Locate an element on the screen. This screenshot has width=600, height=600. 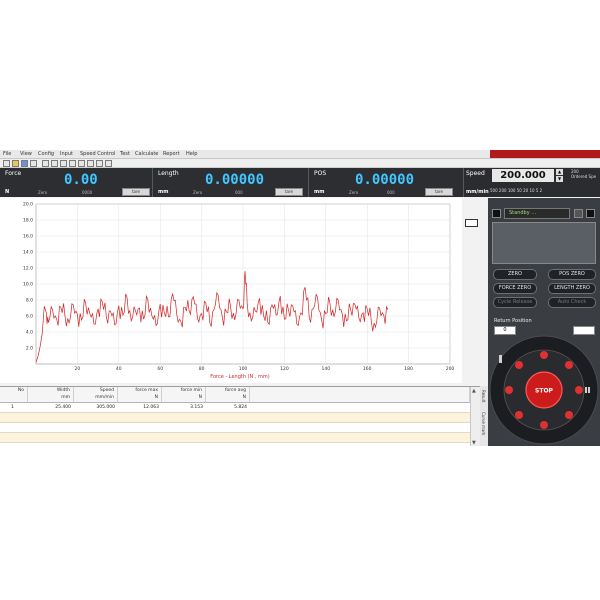
paste-icon is located at coordinates (63, 163).